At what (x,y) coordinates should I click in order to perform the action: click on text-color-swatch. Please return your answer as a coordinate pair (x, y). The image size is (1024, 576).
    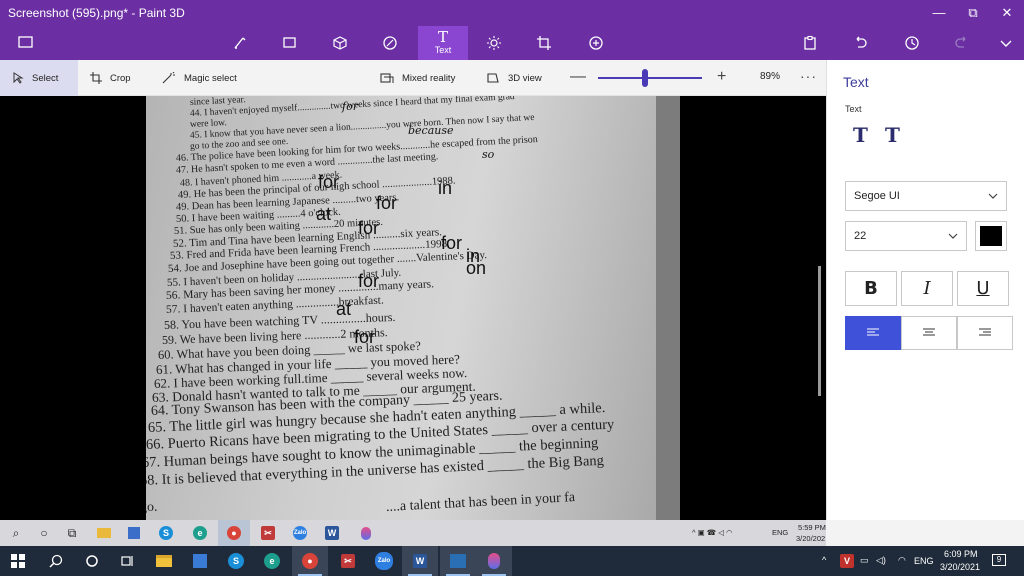
    Looking at the image, I should click on (991, 236).